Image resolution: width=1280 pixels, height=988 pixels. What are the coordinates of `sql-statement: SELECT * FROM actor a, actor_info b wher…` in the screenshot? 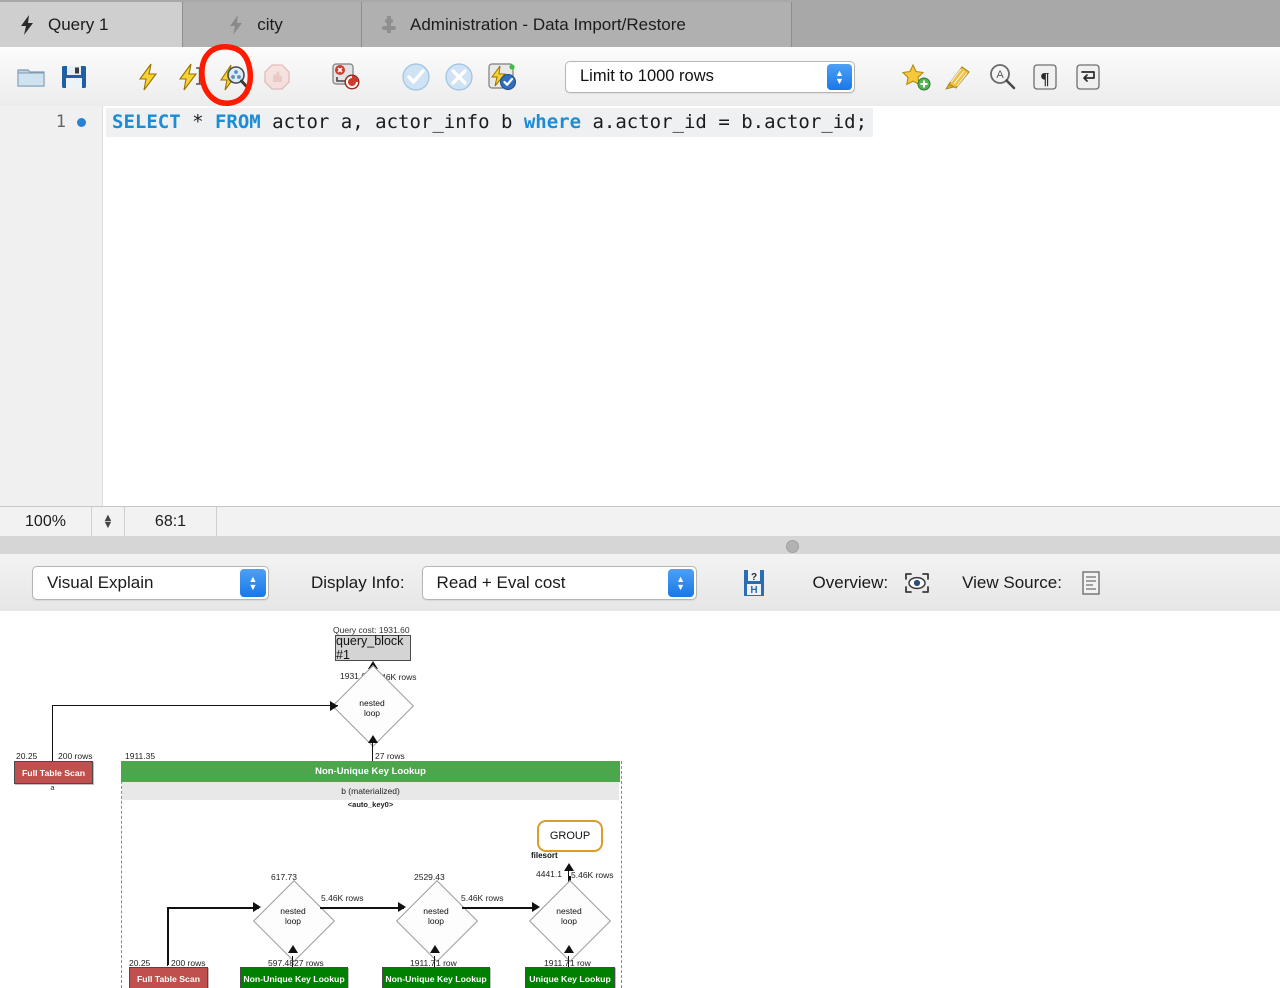 It's located at (490, 122).